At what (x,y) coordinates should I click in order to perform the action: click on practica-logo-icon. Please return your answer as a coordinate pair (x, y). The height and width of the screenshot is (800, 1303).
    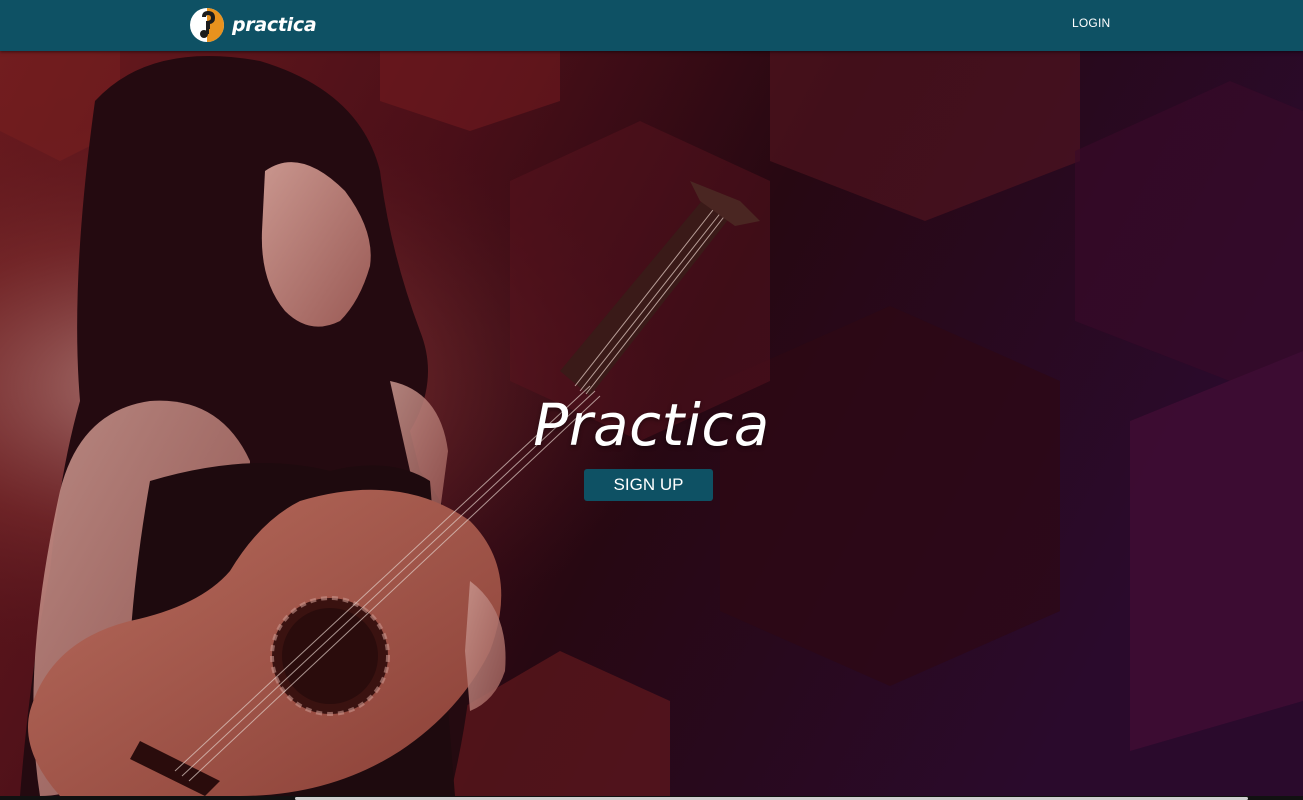
    Looking at the image, I should click on (207, 25).